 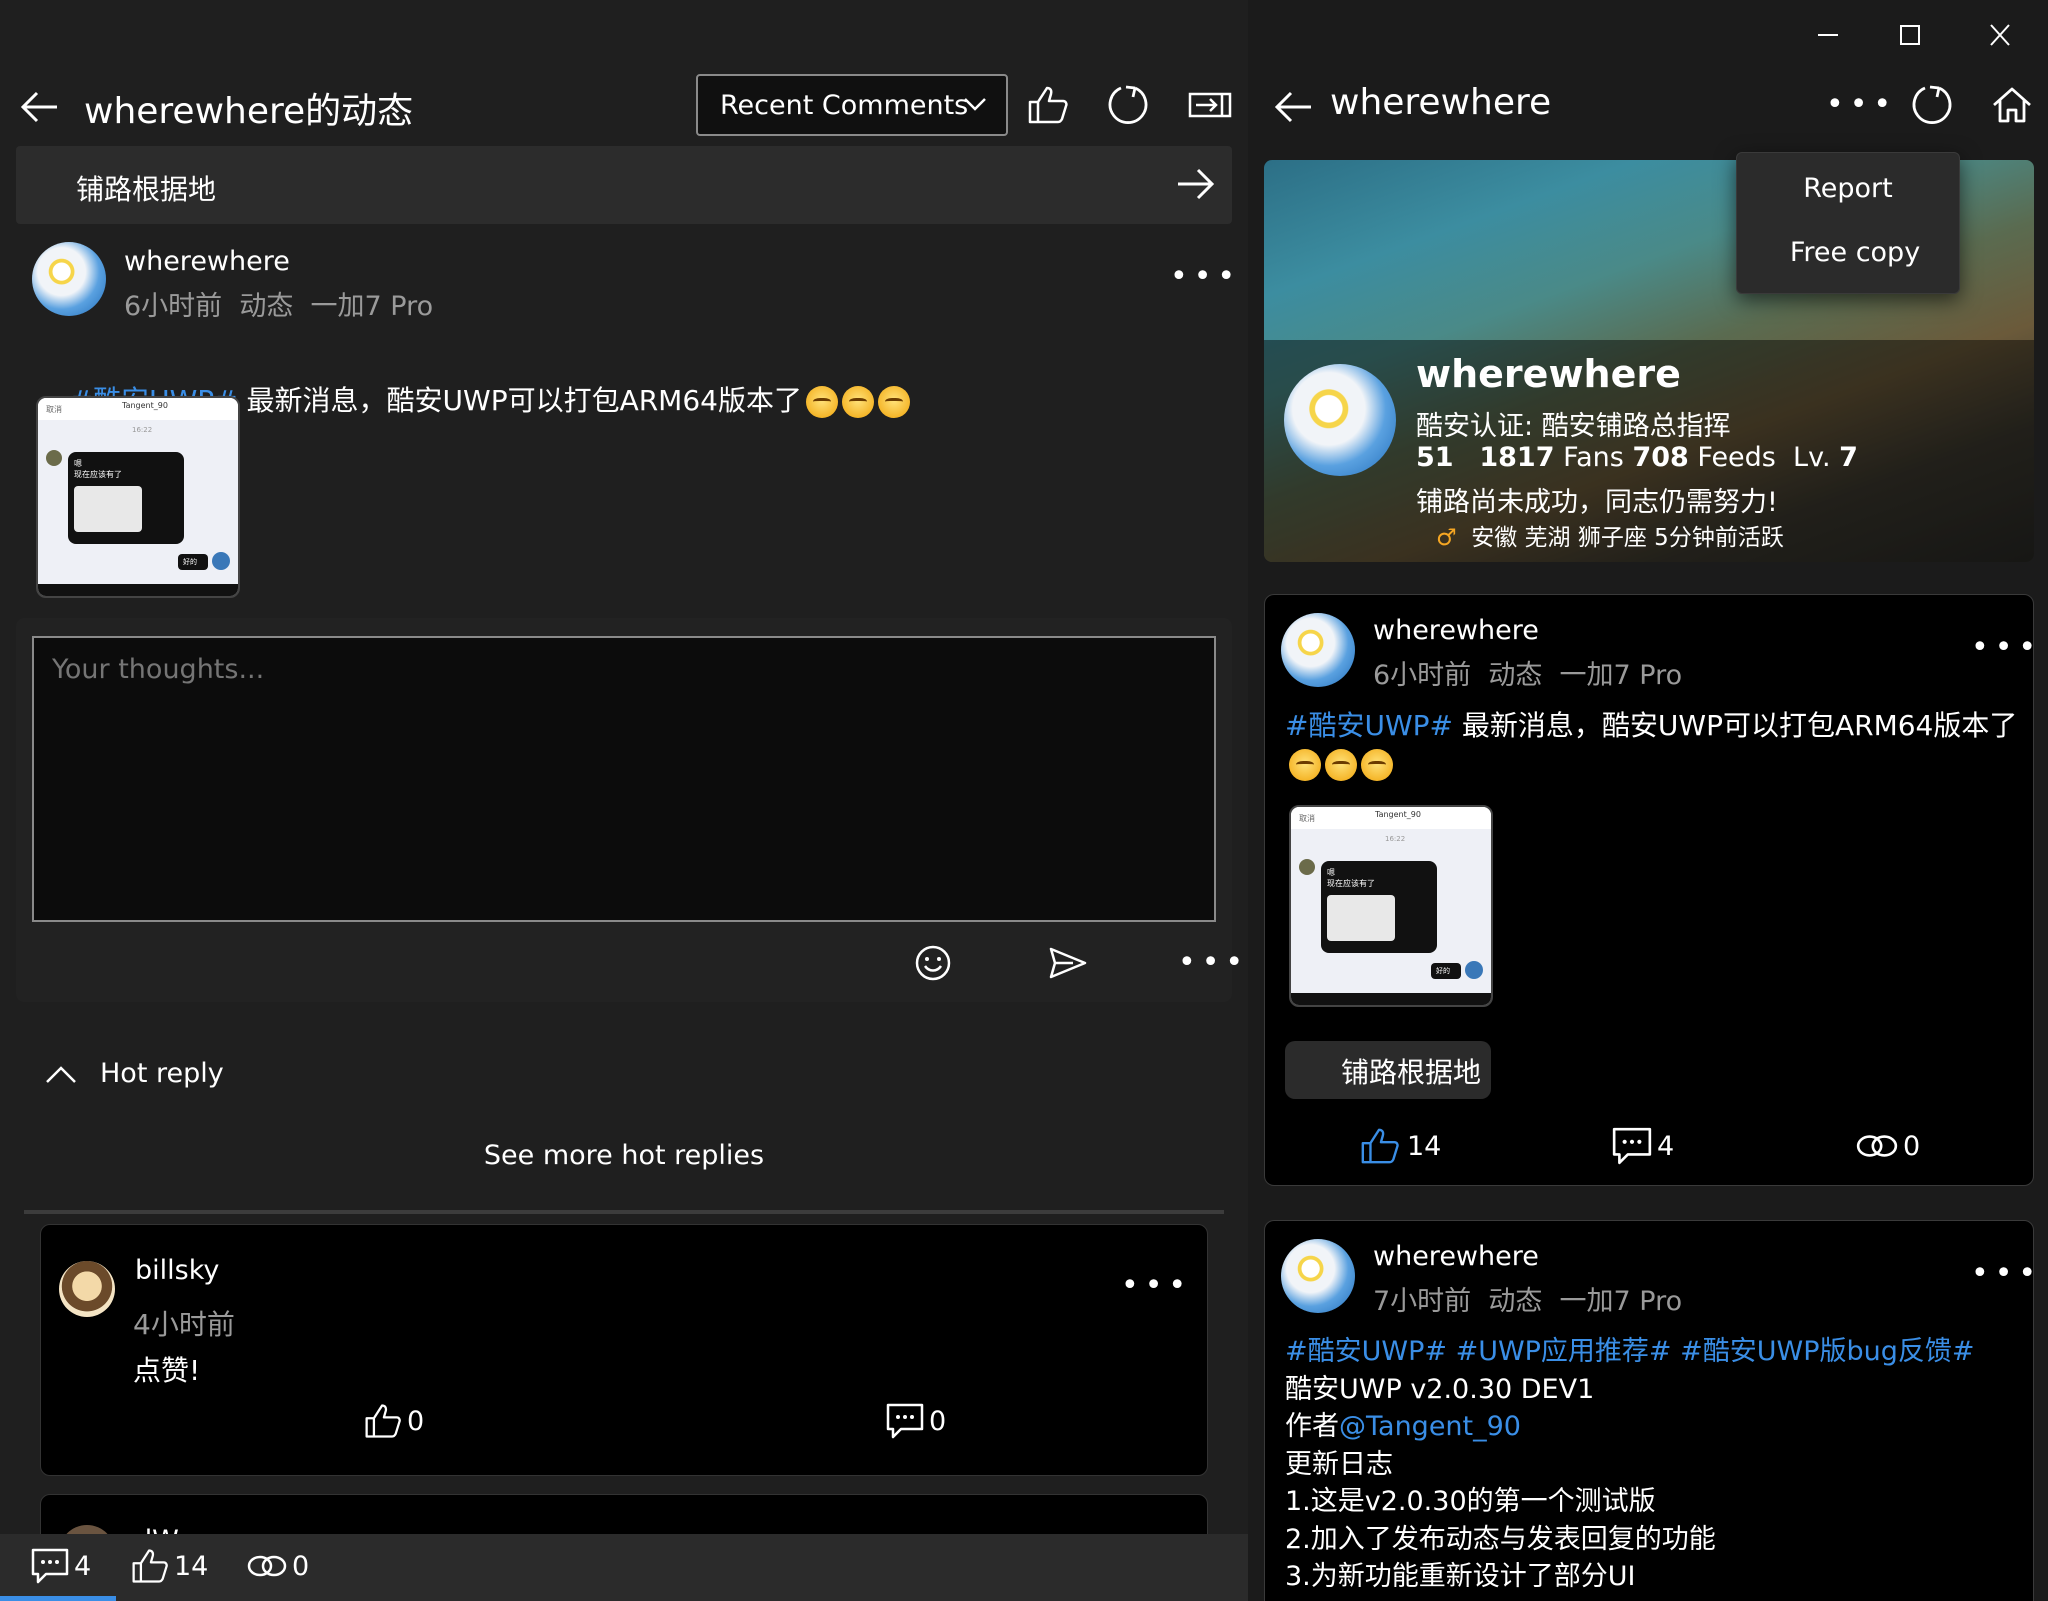 I want to click on comment-like-count: 0, so click(x=416, y=1421).